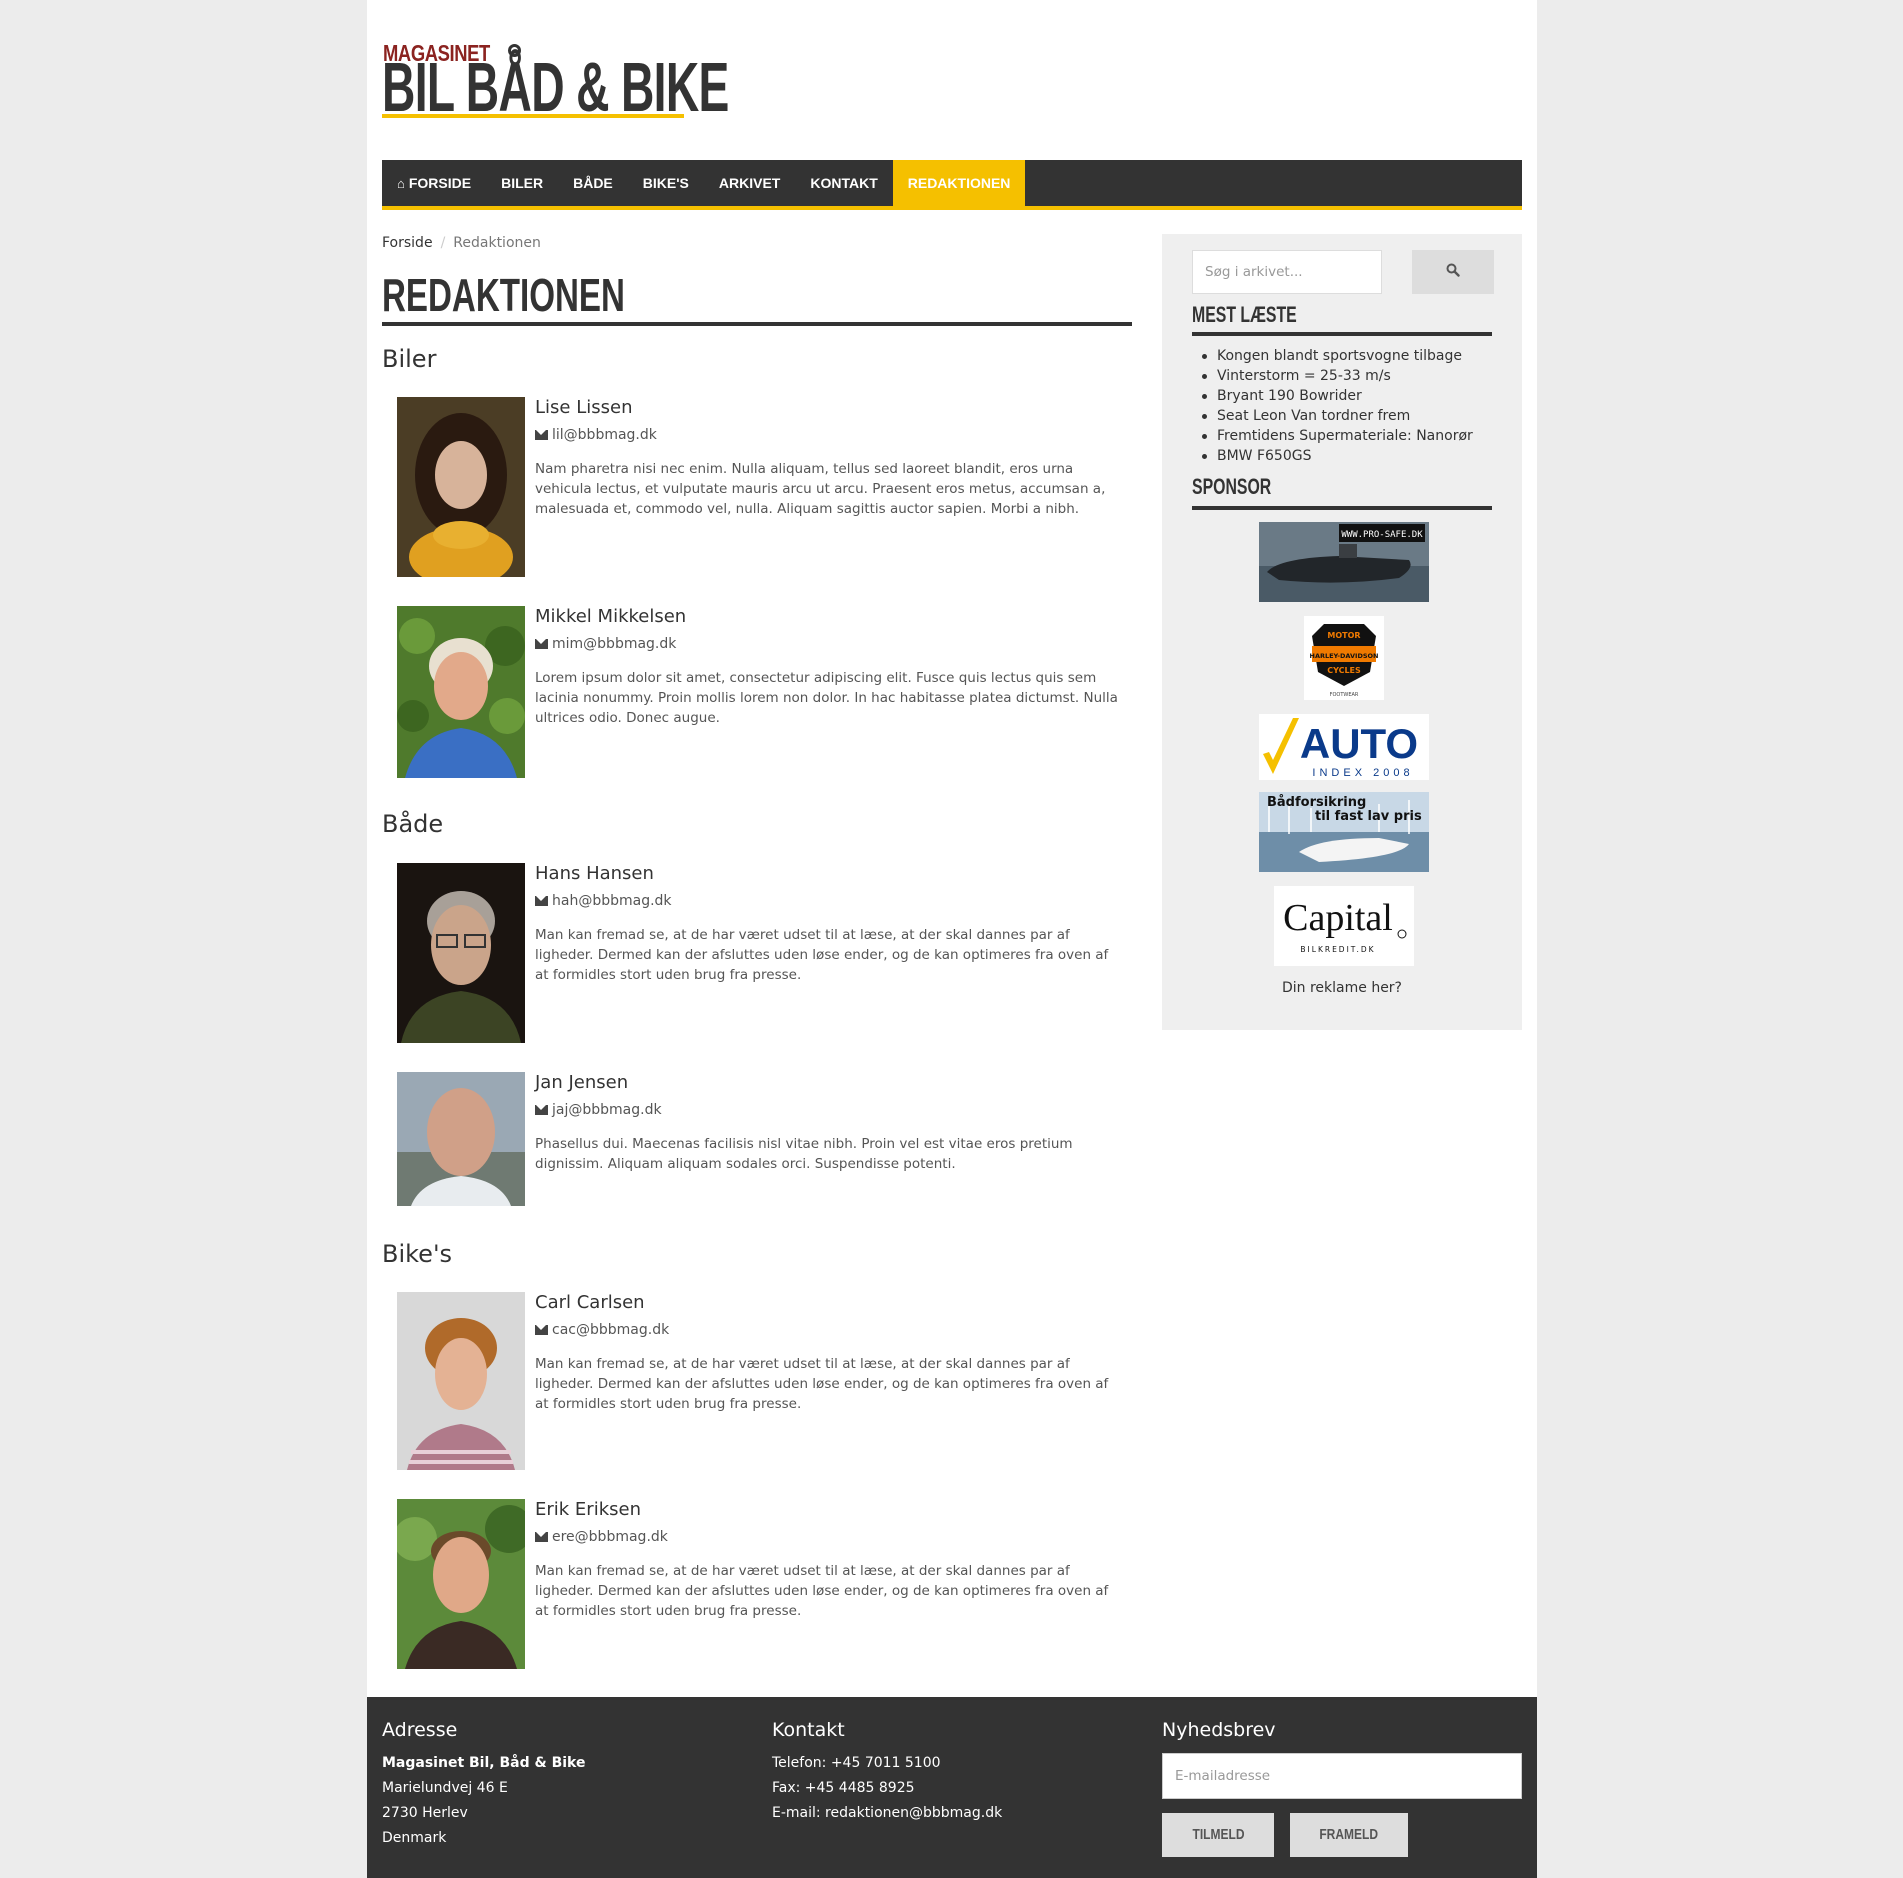  I want to click on harley-mid: HARLEY-DAVIDSON, so click(1344, 656).